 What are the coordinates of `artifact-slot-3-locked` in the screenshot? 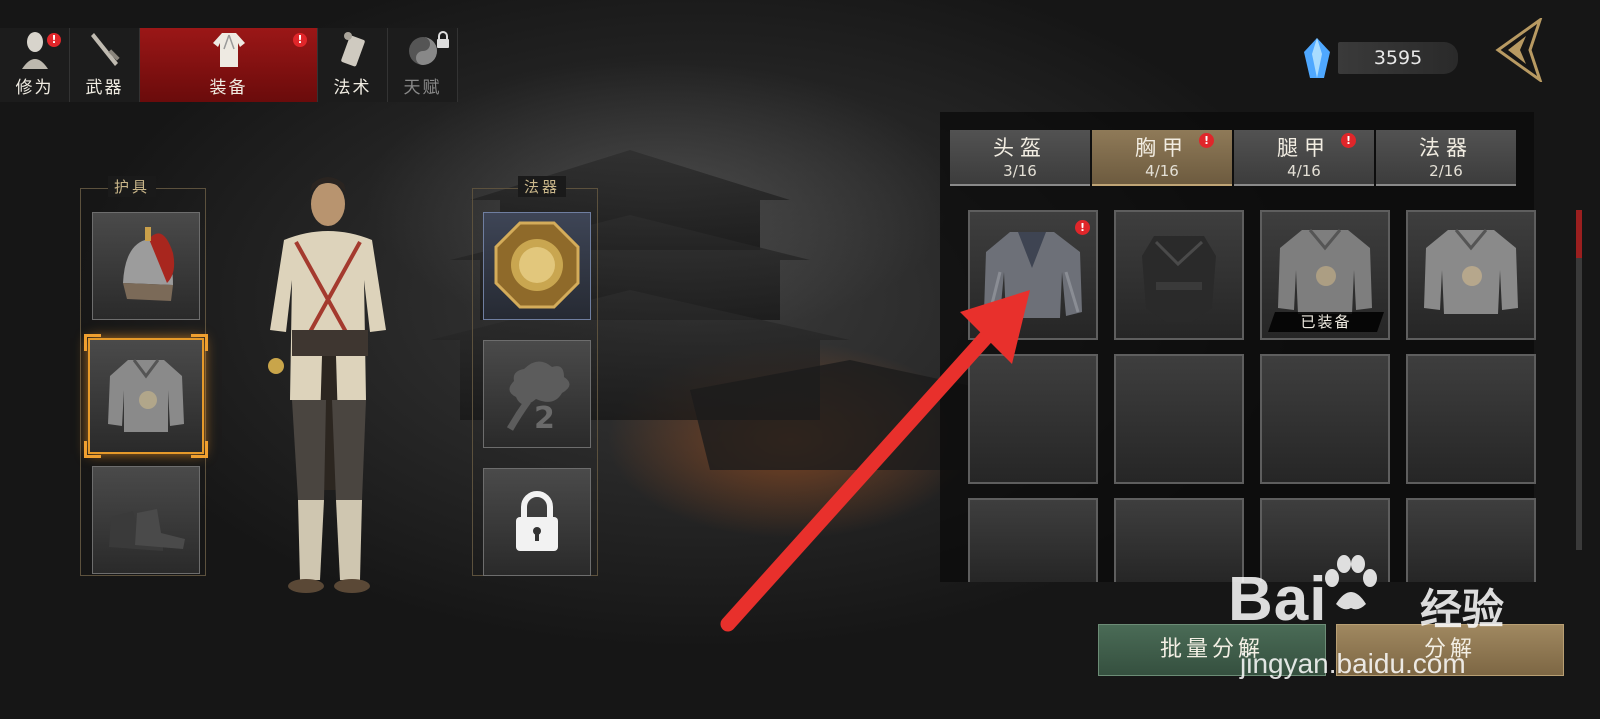 It's located at (537, 522).